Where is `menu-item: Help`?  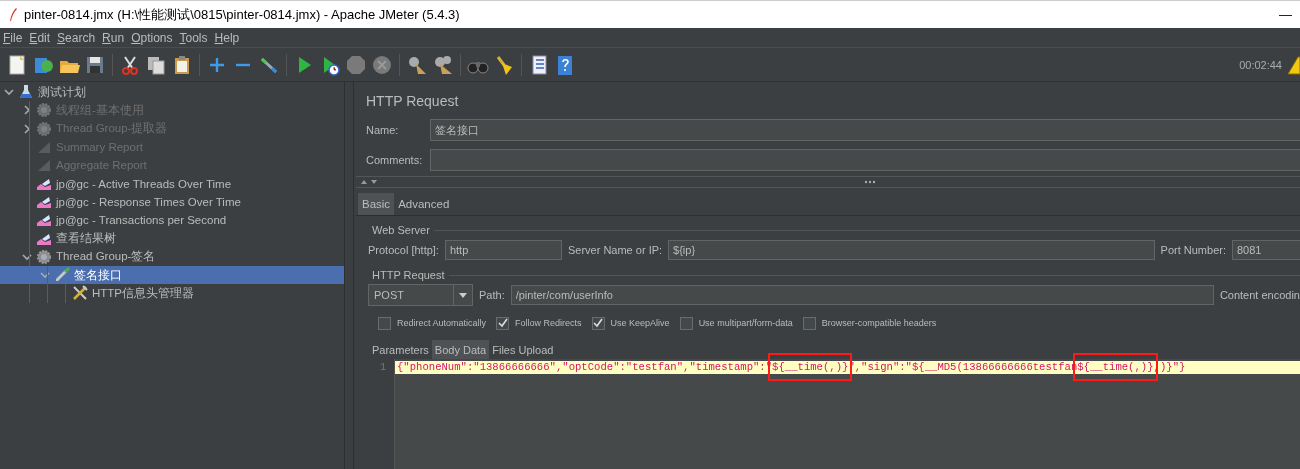
menu-item: Help is located at coordinates (227, 37).